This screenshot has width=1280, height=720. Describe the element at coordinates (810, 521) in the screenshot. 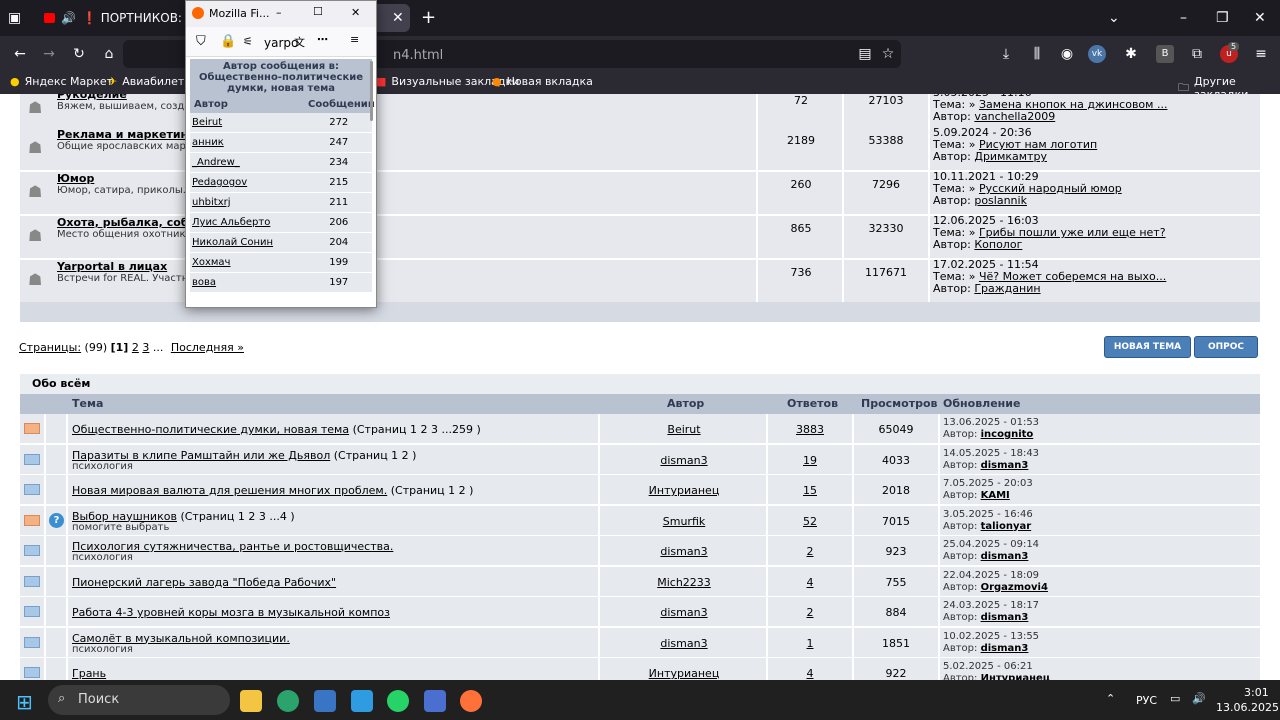

I see `topic-replies: 52` at that location.